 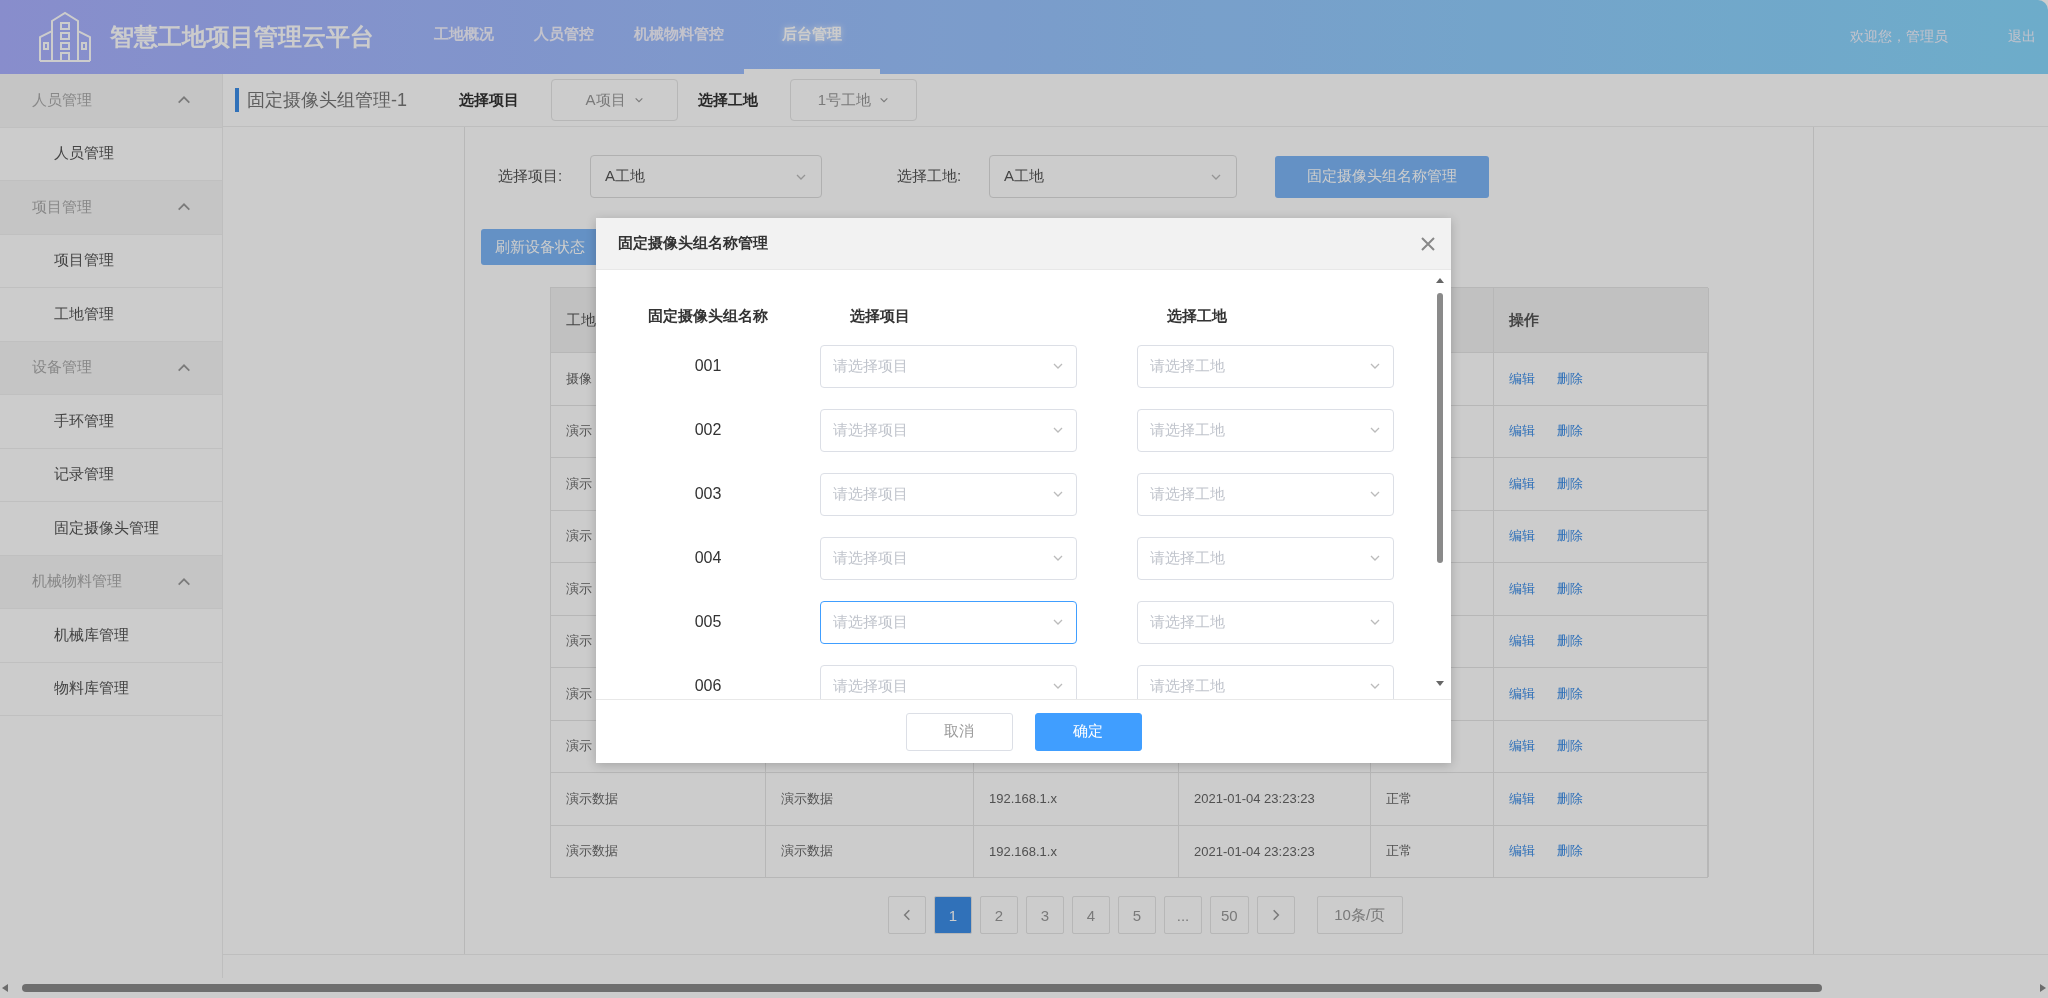 I want to click on page-title: 固定摄像头组管理-1, so click(x=321, y=100).